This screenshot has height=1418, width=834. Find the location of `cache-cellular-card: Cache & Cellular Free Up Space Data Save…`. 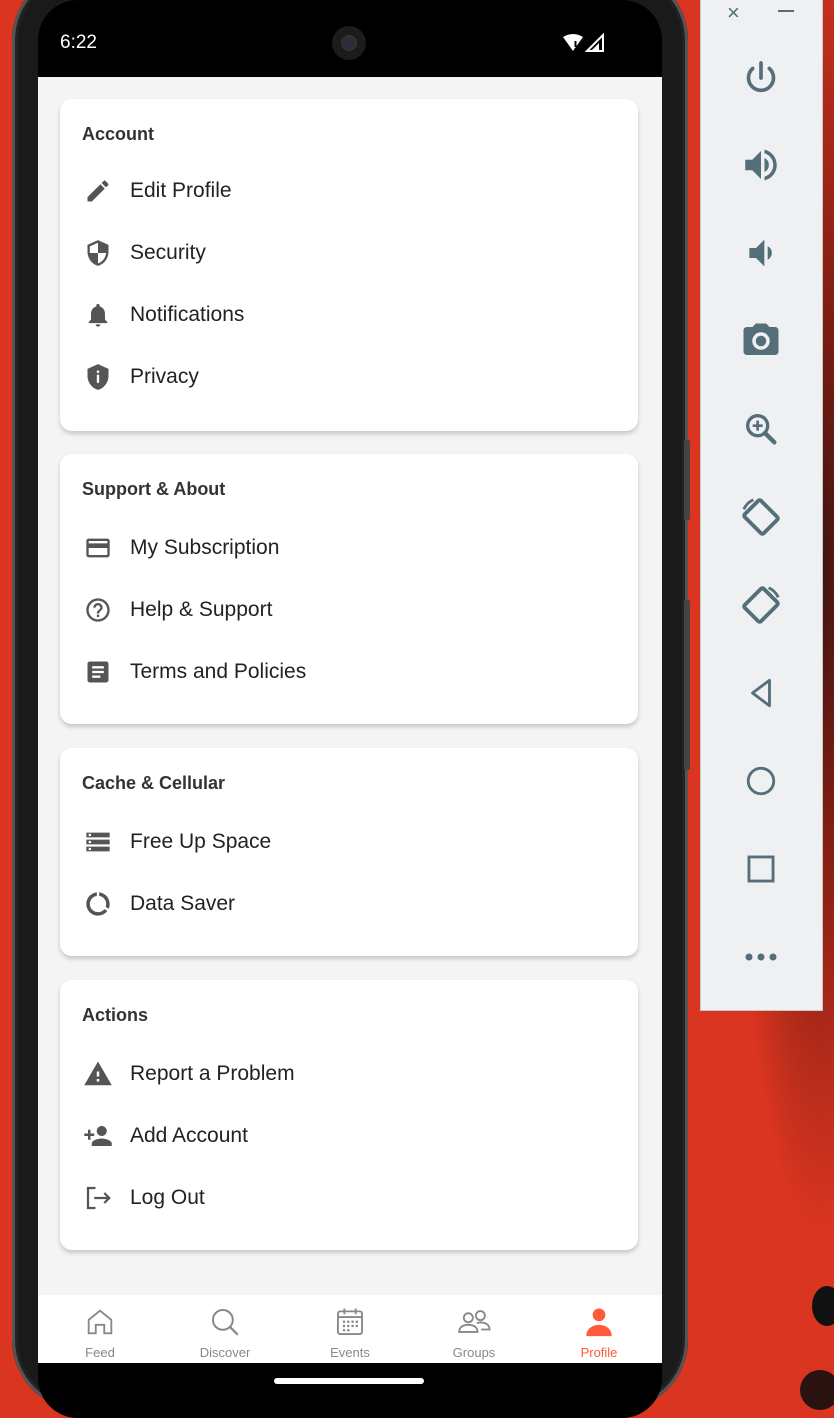

cache-cellular-card: Cache & Cellular Free Up Space Data Save… is located at coordinates (349, 852).